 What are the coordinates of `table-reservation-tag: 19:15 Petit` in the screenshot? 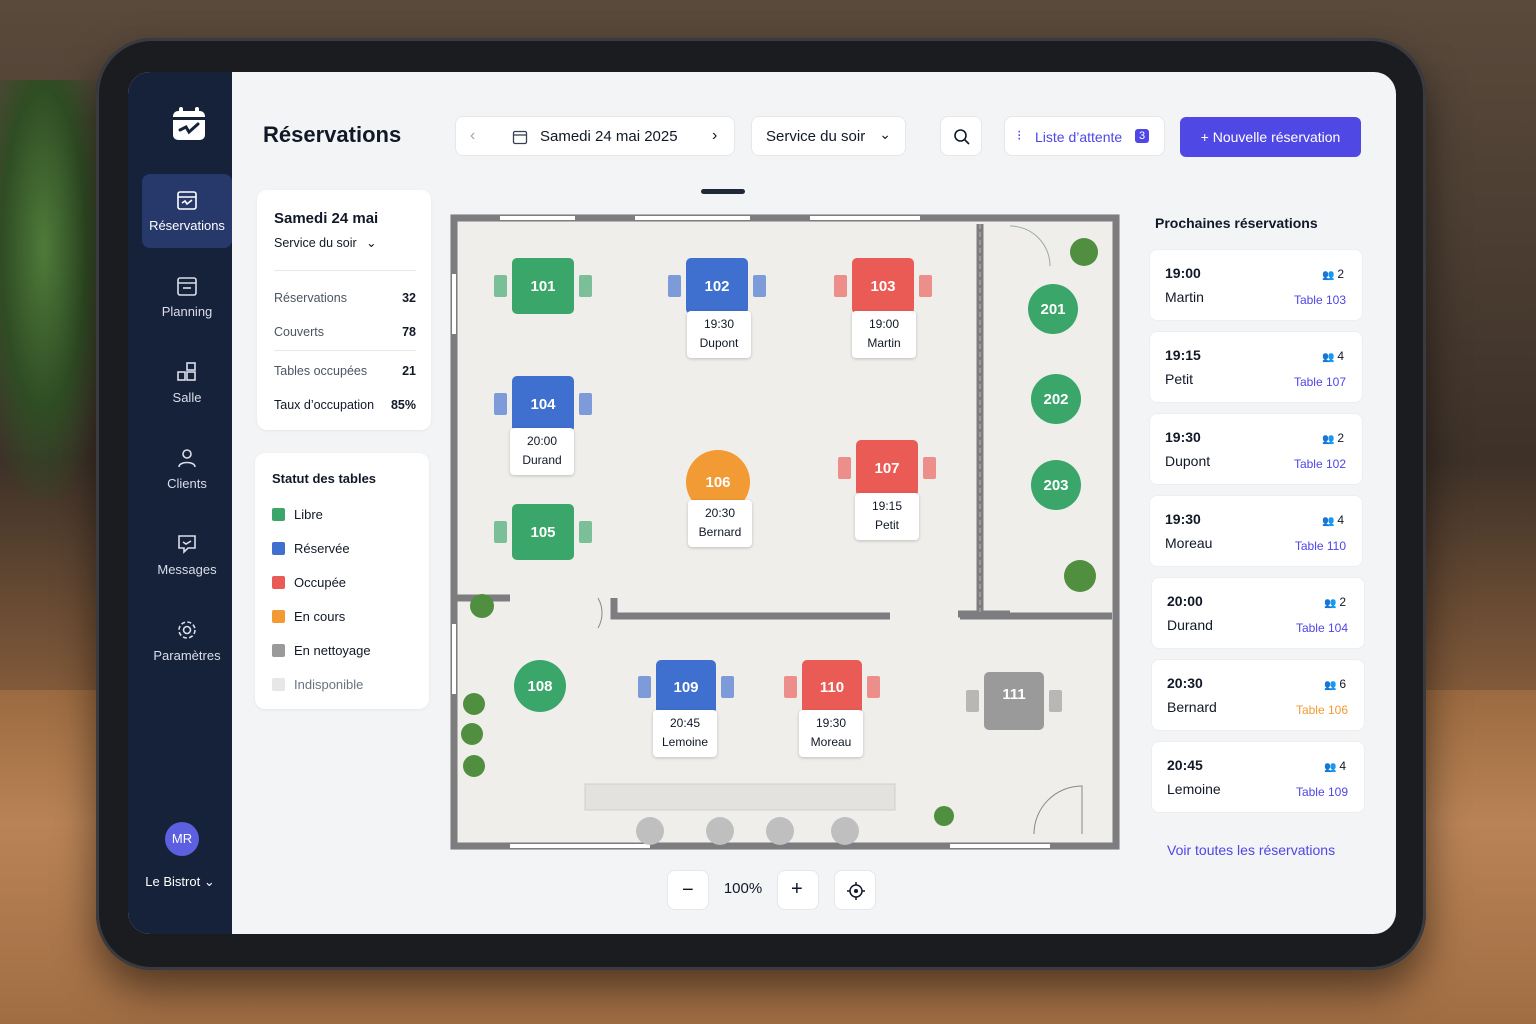 It's located at (887, 516).